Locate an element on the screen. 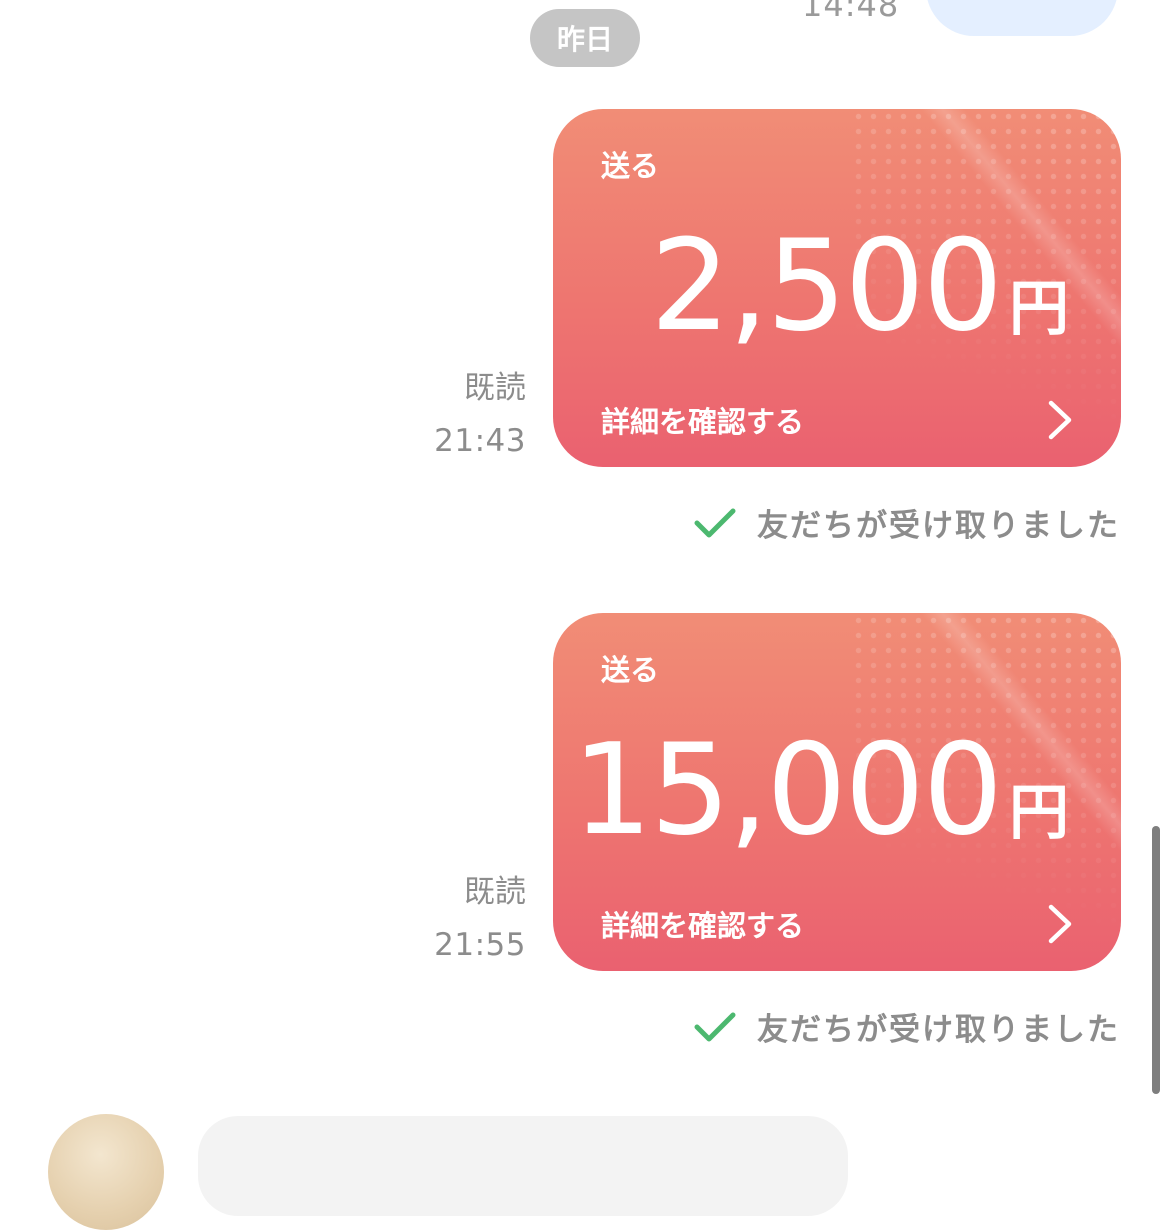 The width and height of the screenshot is (1170, 1230). message-meta: 既読 21:55 is located at coordinates (480, 918).